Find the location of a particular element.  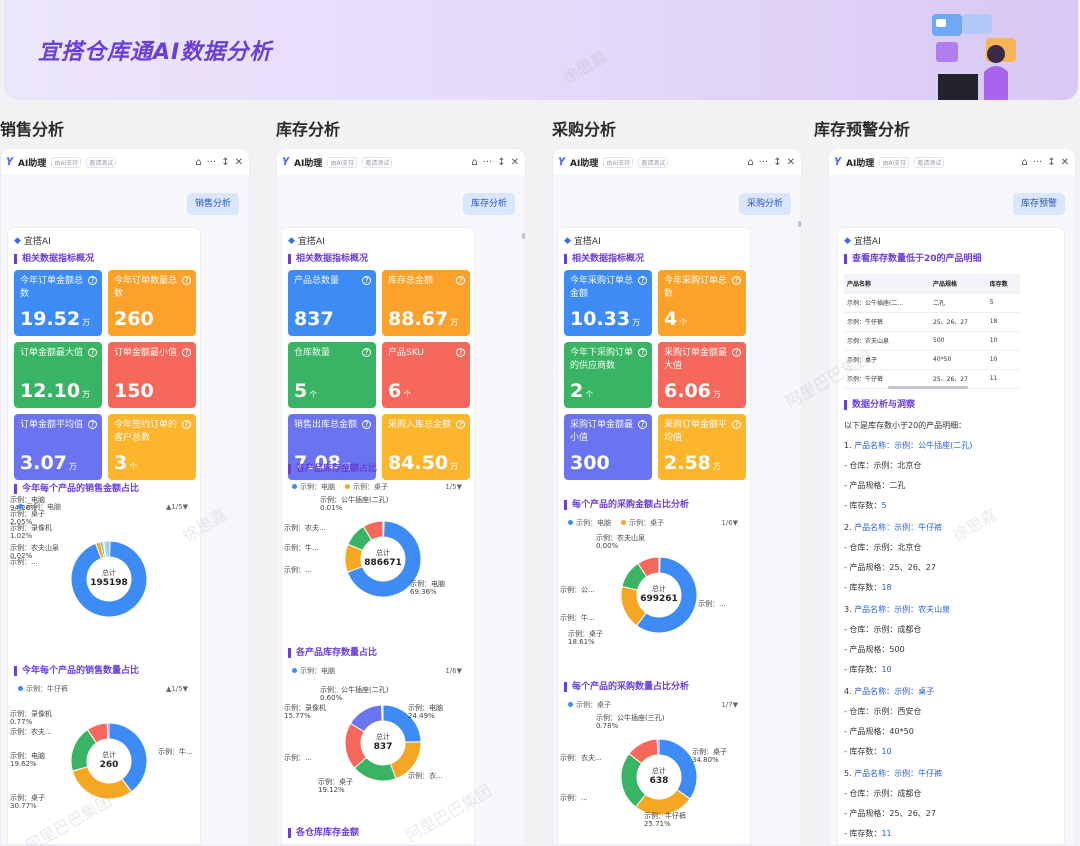

metric-tile: 采购订单金额最大值? 6.06 万 is located at coordinates (702, 375).